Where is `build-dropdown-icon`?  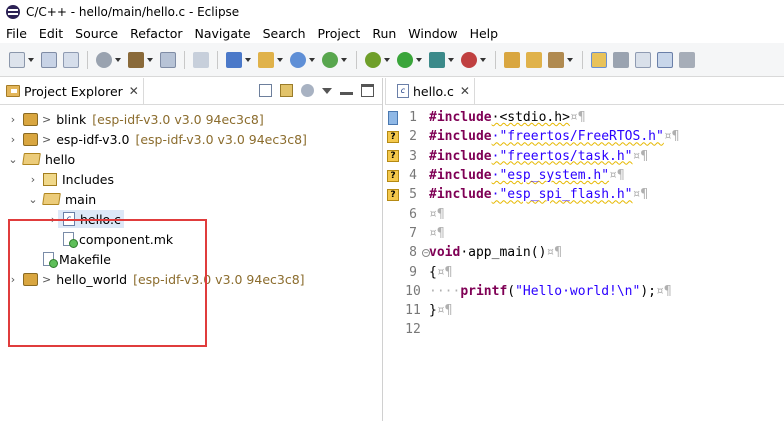
build-dropdown-icon is located at coordinates (150, 59).